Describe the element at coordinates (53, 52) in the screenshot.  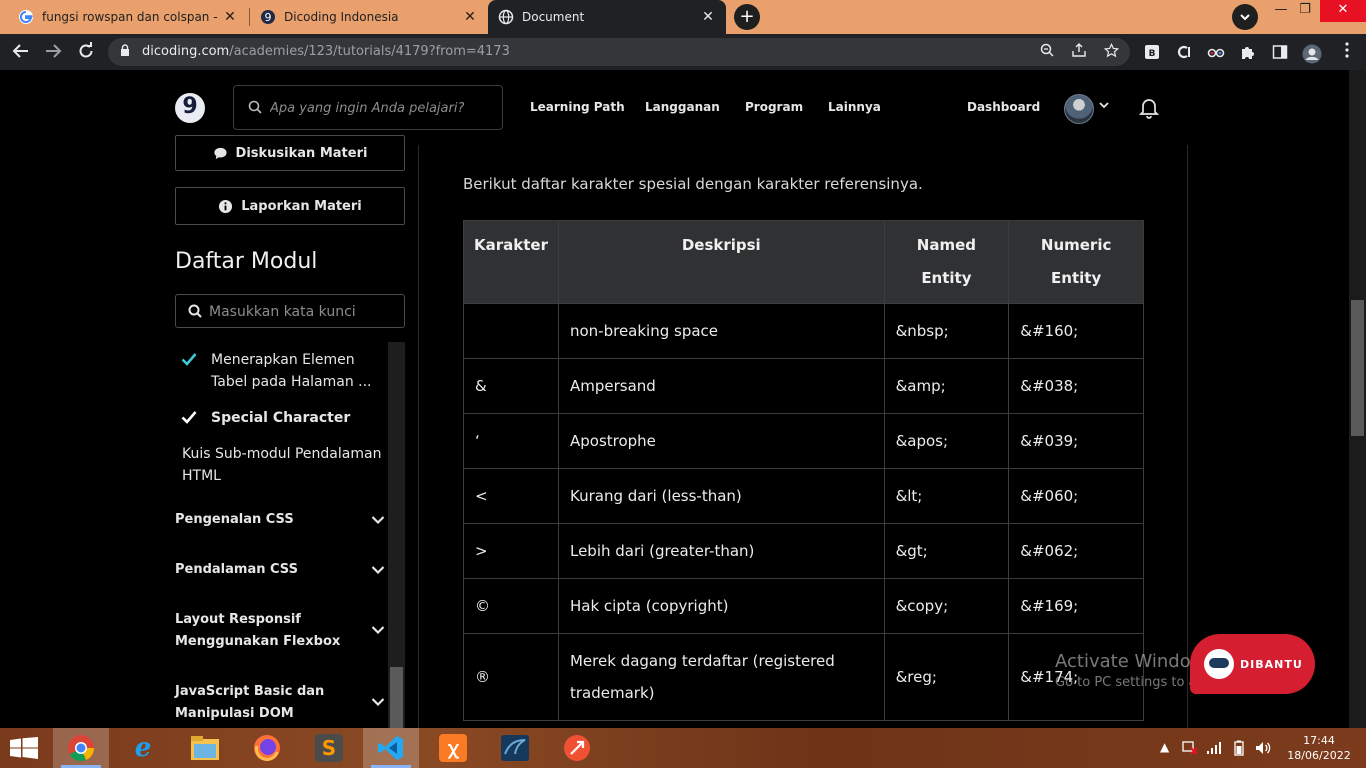
I see `forward-button` at that location.